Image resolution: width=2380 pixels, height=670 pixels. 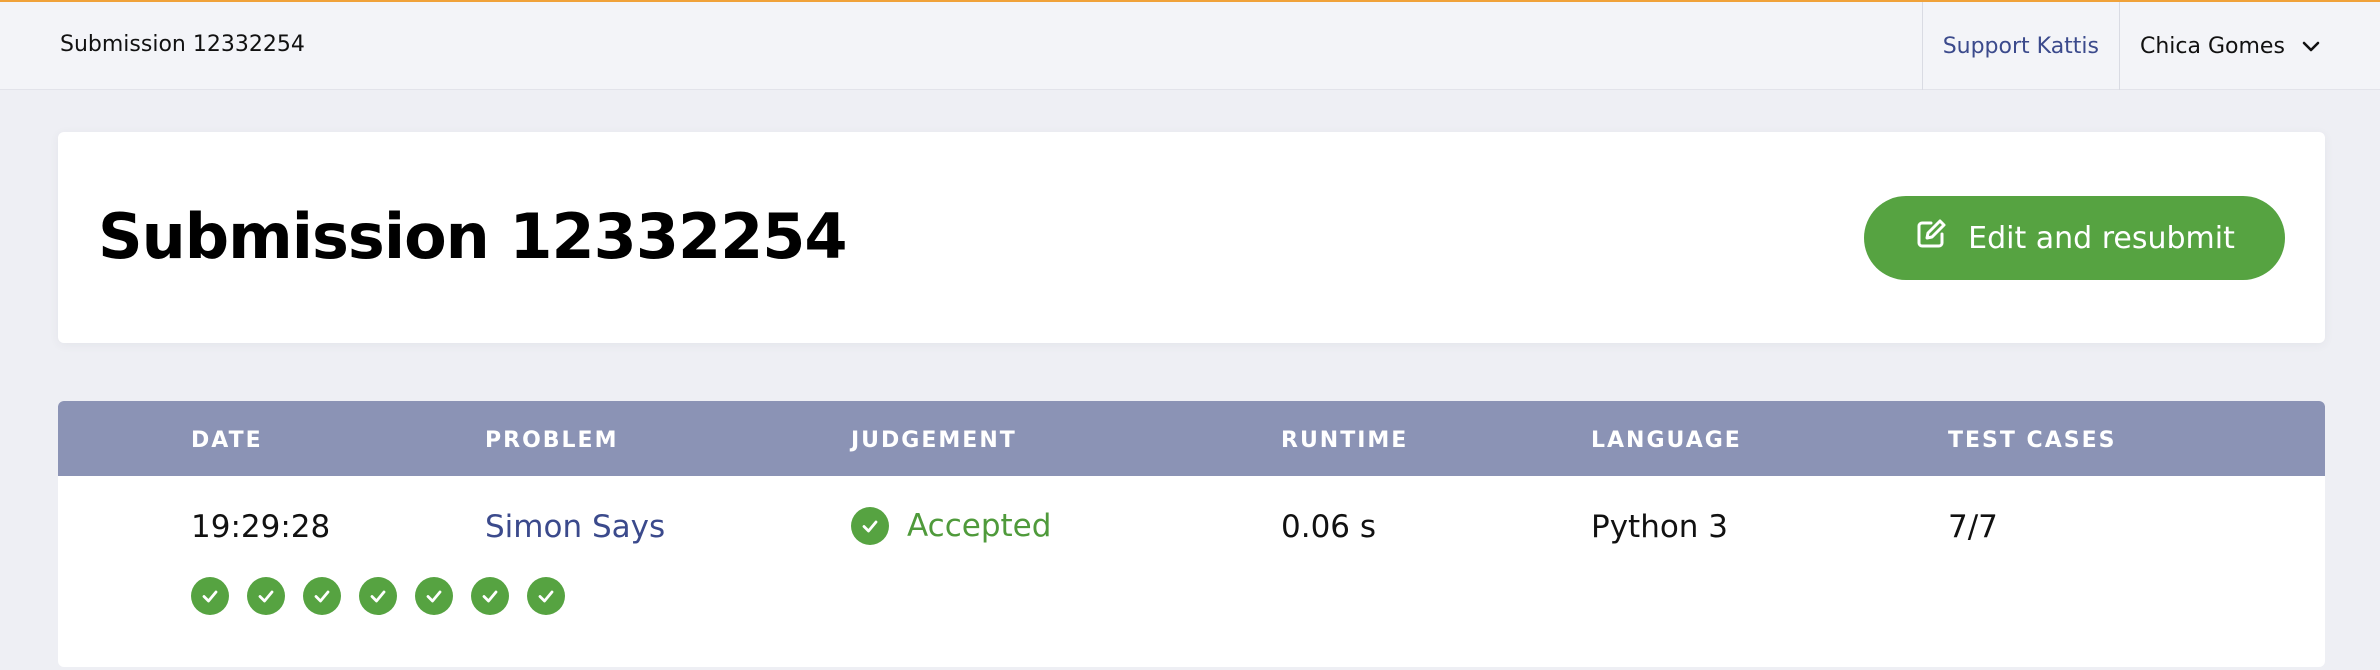 I want to click on column-header-runtime: RUNTIME, so click(x=1345, y=440).